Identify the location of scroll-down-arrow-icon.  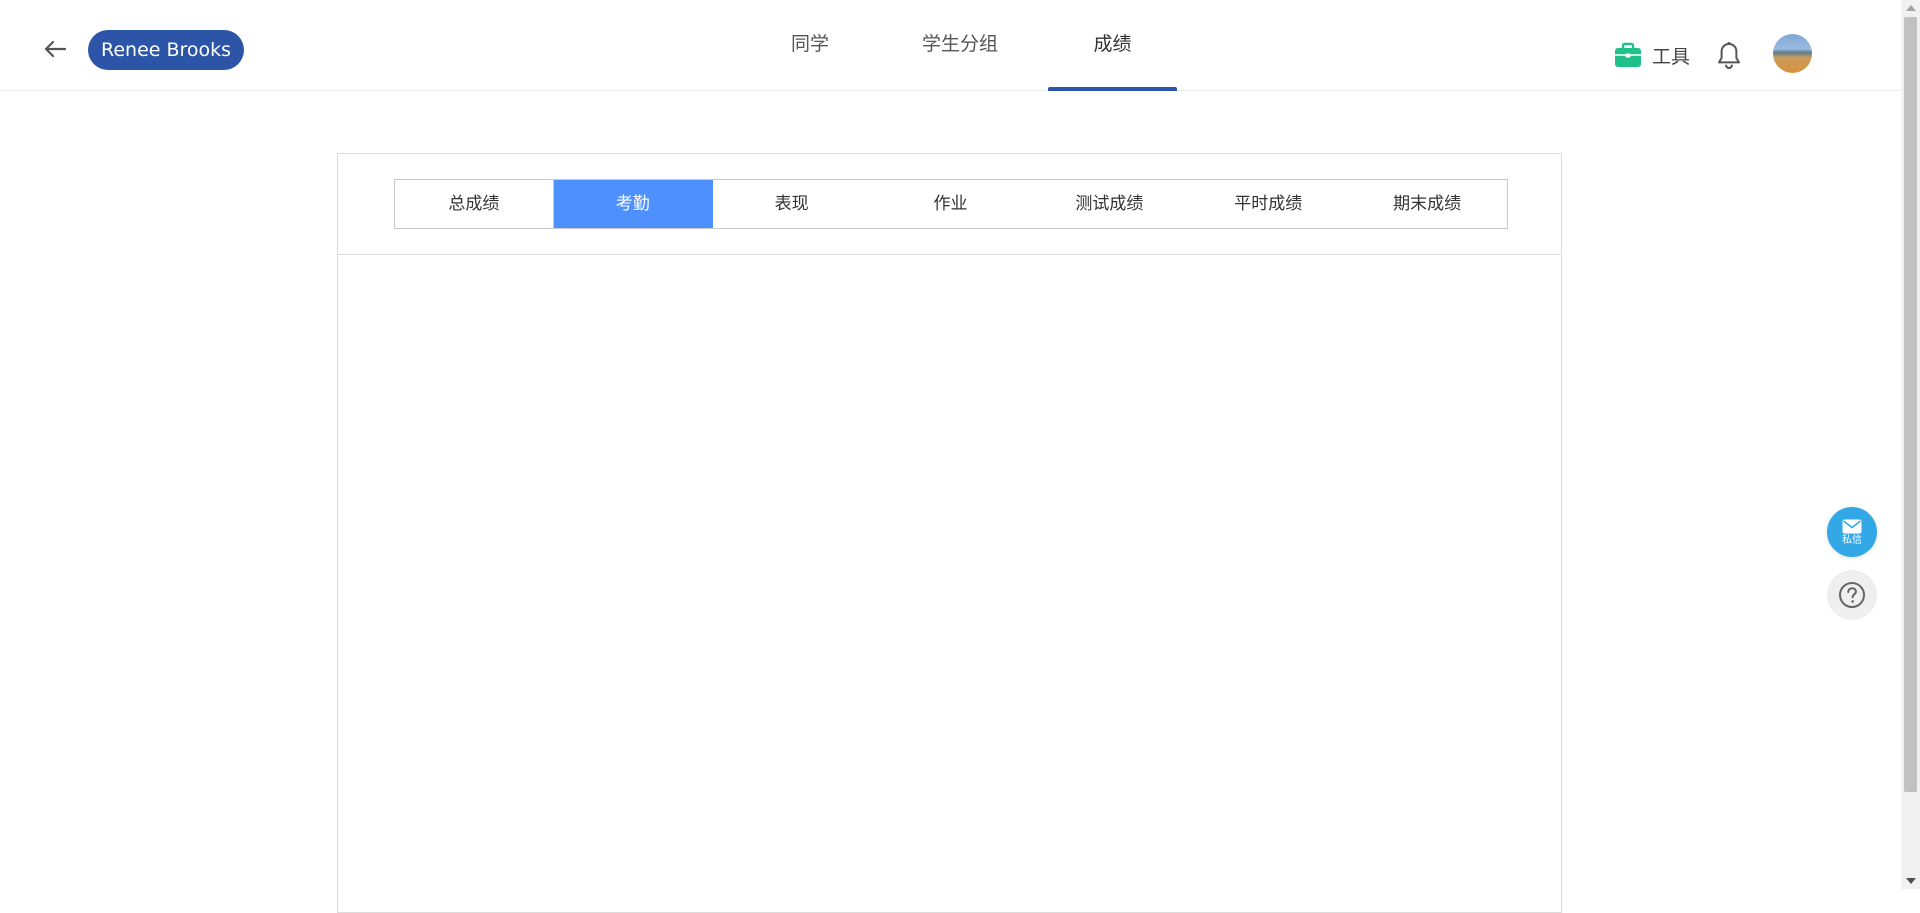
(1911, 881).